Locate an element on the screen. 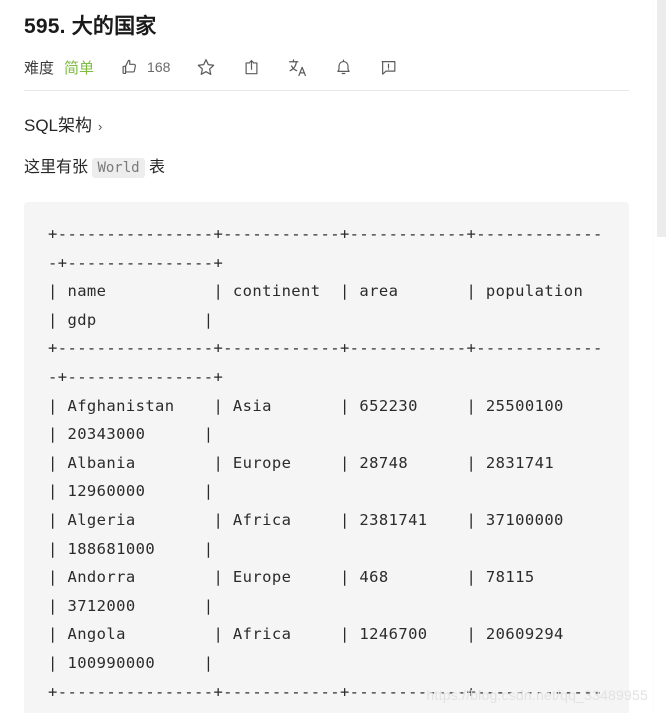  inline-code-table-name: World is located at coordinates (118, 168).